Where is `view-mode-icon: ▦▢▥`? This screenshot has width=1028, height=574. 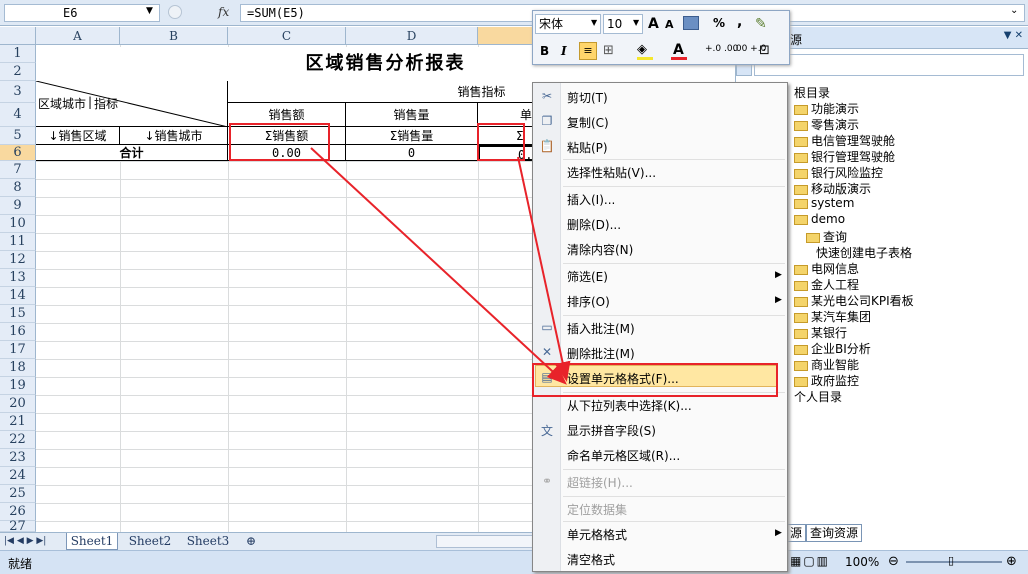 view-mode-icon: ▦▢▥ is located at coordinates (810, 561).